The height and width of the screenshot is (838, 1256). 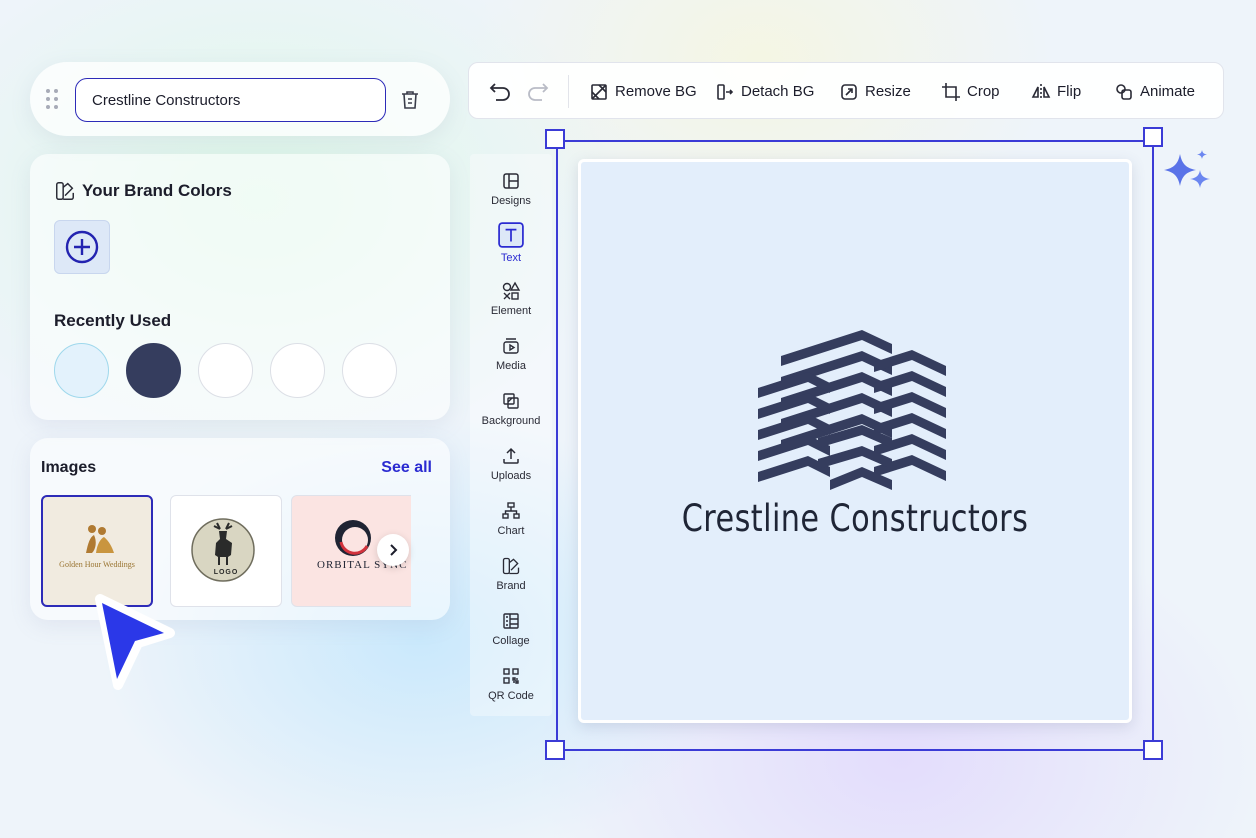 I want to click on drag-handle-icon, so click(x=53, y=99).